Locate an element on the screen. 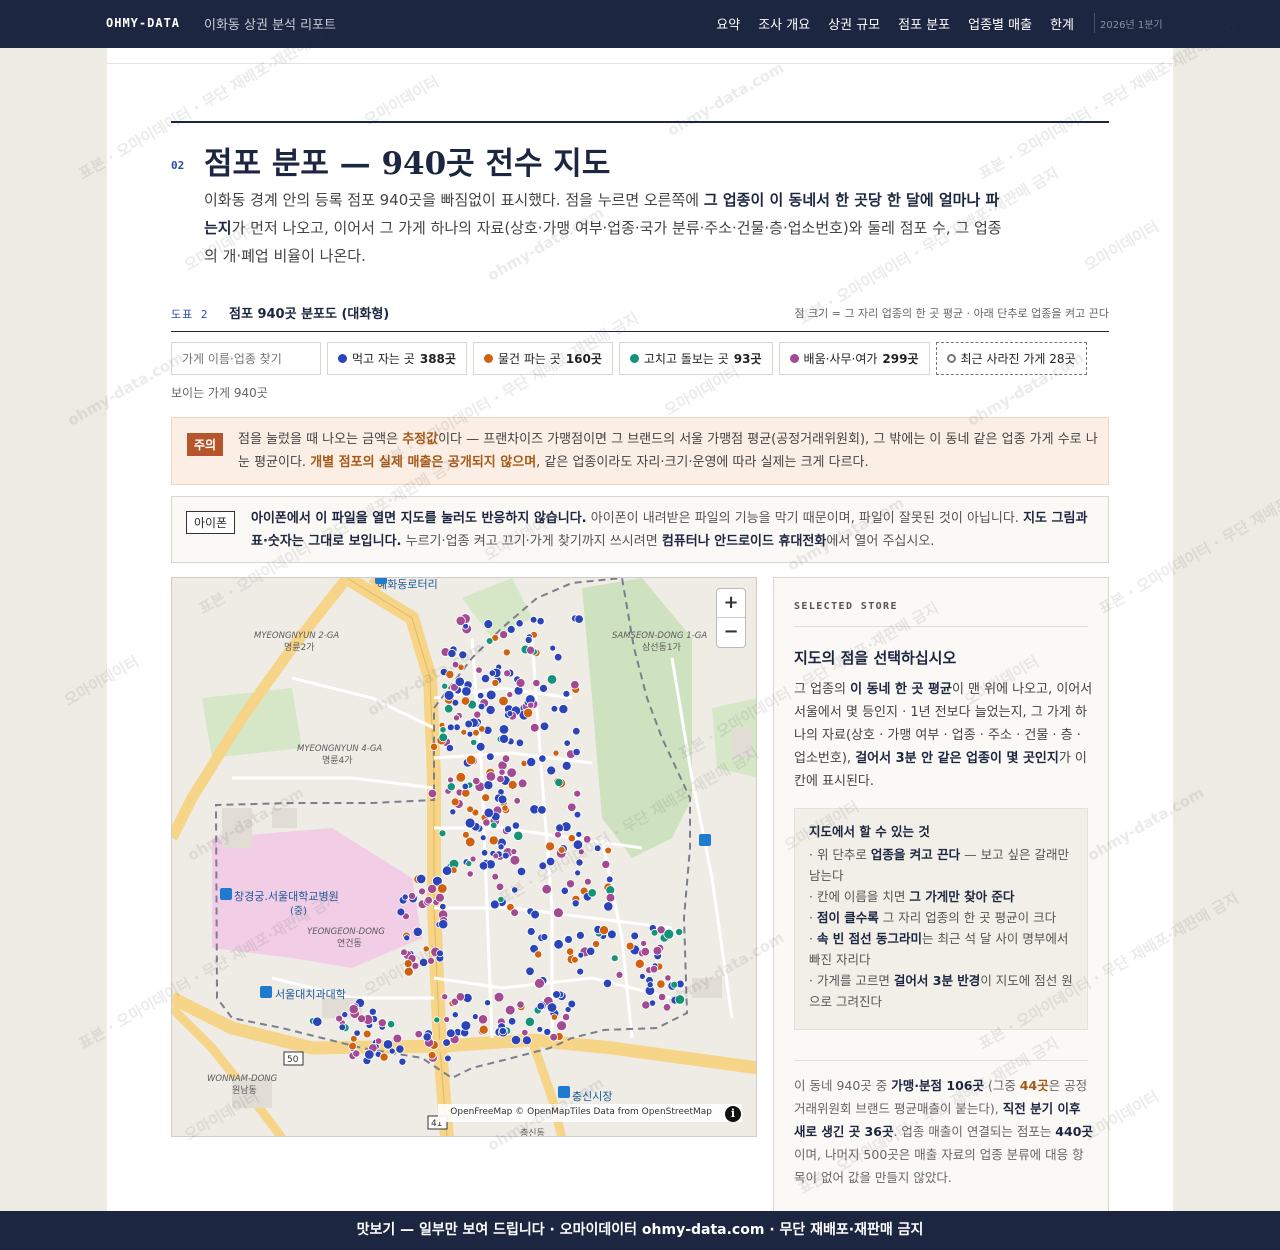 This screenshot has width=1280, height=1250. zoom-in-button: + is located at coordinates (731, 603).